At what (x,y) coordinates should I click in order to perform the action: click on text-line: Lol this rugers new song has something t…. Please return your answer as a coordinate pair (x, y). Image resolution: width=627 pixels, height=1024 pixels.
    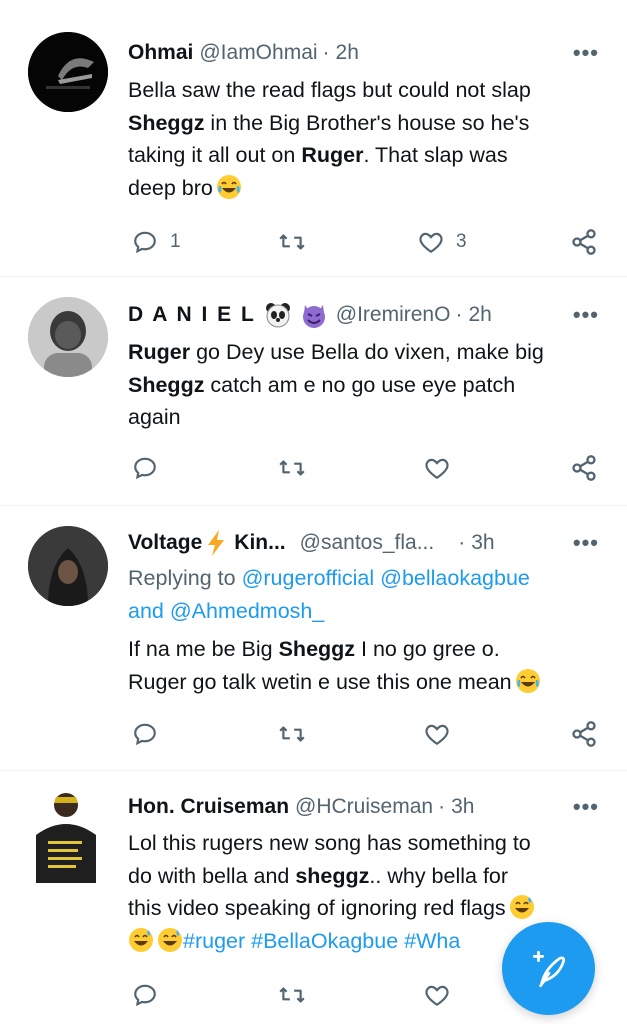
    Looking at the image, I should click on (329, 843).